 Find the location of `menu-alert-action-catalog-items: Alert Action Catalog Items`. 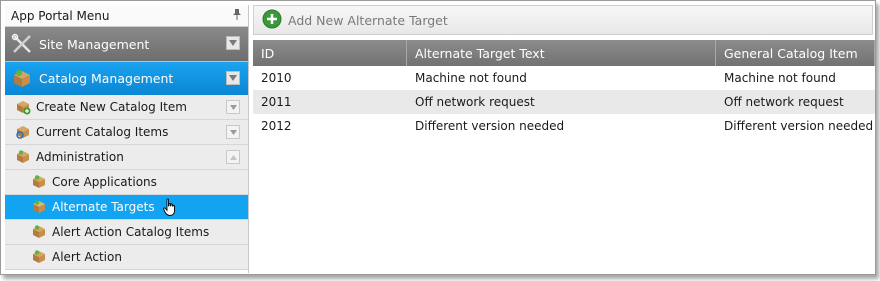

menu-alert-action-catalog-items: Alert Action Catalog Items is located at coordinates (126, 232).